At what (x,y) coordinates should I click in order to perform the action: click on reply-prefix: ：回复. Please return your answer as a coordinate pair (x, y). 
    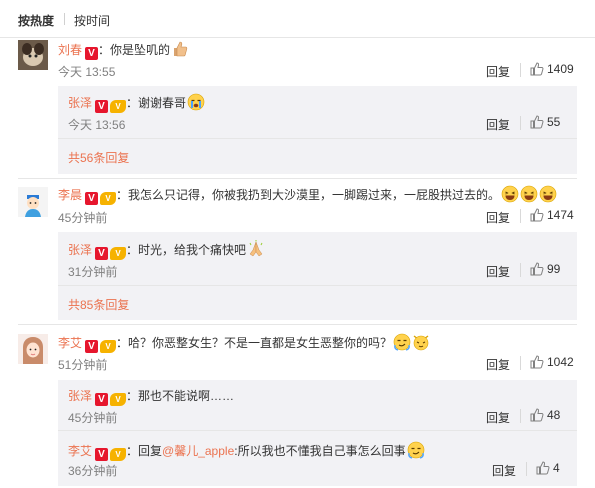
    Looking at the image, I should click on (144, 451).